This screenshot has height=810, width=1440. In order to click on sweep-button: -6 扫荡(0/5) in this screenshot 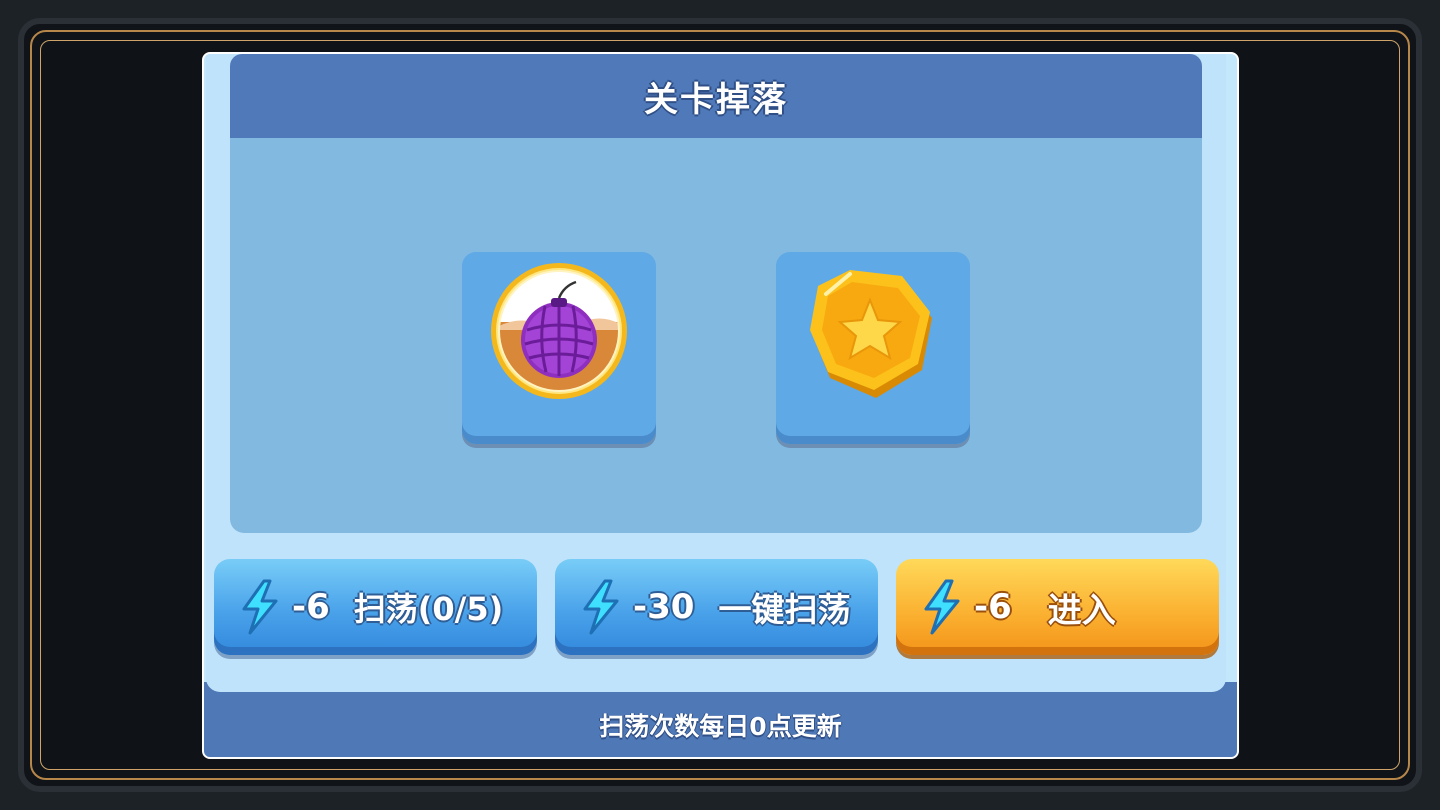, I will do `click(375, 607)`.